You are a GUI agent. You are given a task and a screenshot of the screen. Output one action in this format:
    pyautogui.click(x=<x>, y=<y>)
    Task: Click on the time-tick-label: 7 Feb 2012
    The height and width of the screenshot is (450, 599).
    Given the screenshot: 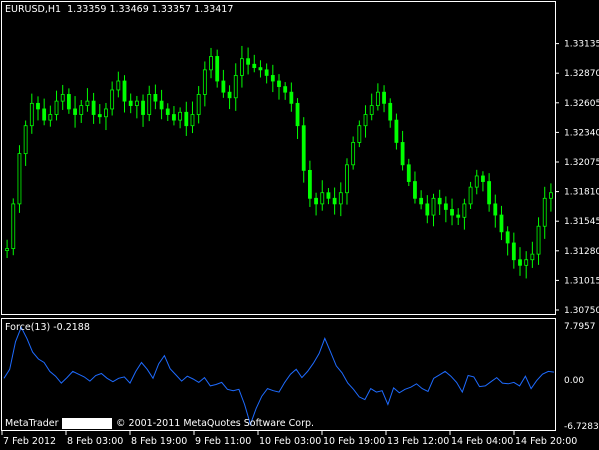 What is the action you would take?
    pyautogui.click(x=29, y=441)
    